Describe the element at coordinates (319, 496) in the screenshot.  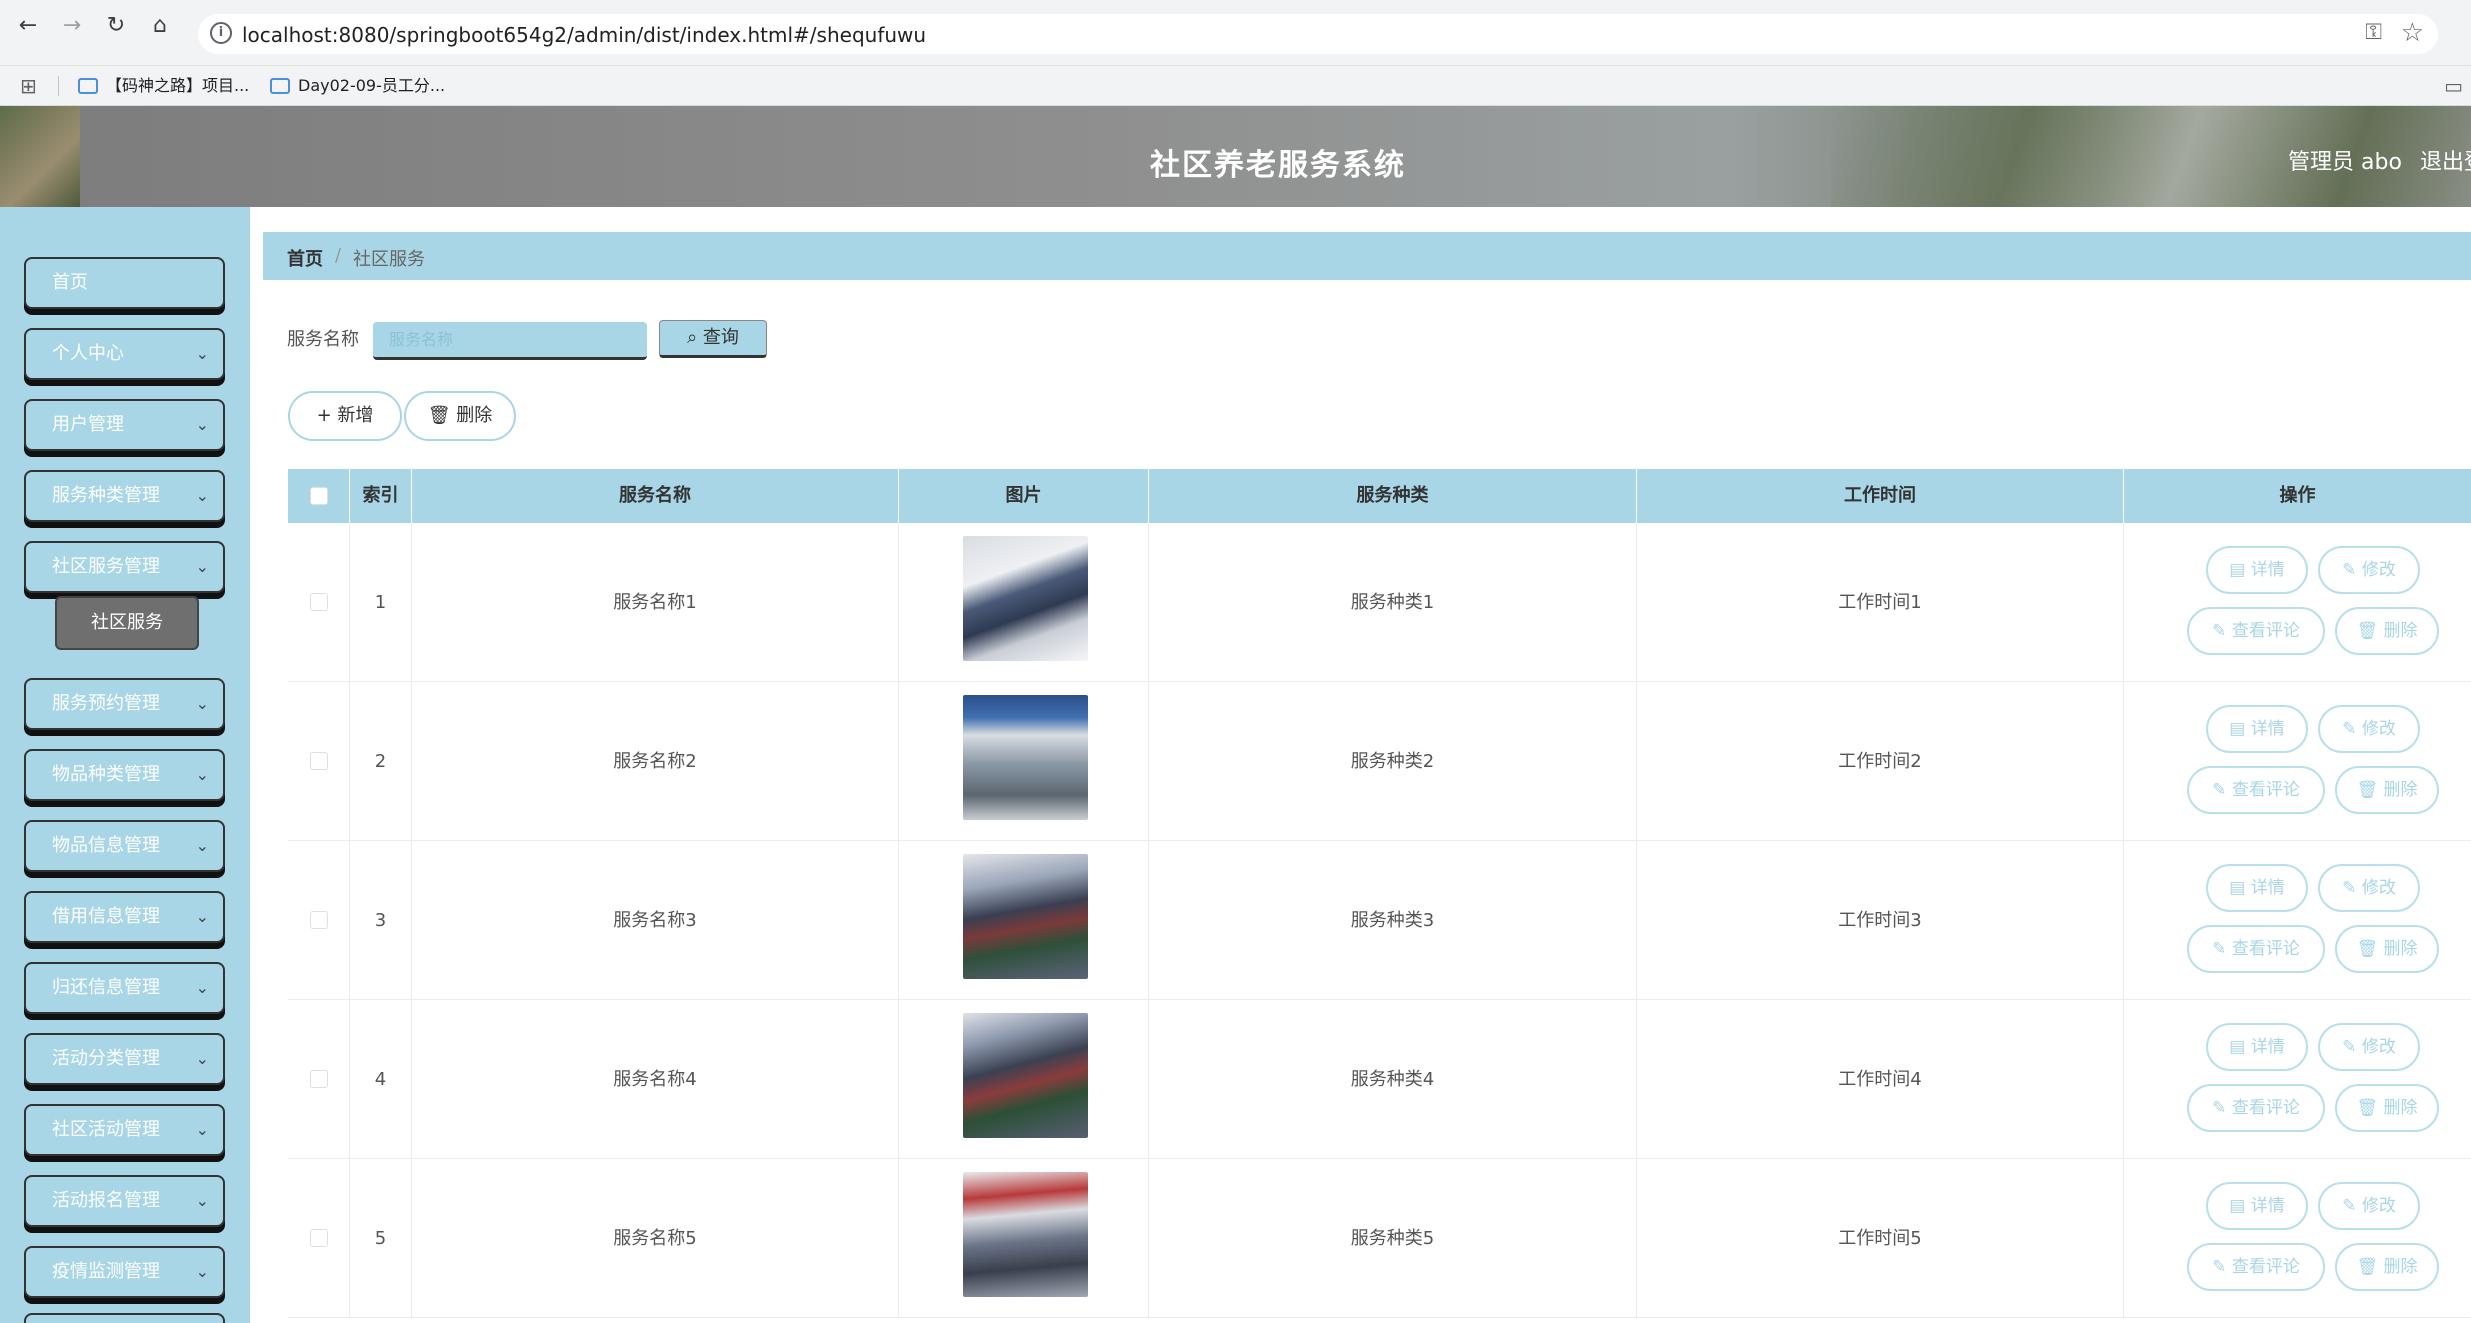
I see `select-all-checkbox` at that location.